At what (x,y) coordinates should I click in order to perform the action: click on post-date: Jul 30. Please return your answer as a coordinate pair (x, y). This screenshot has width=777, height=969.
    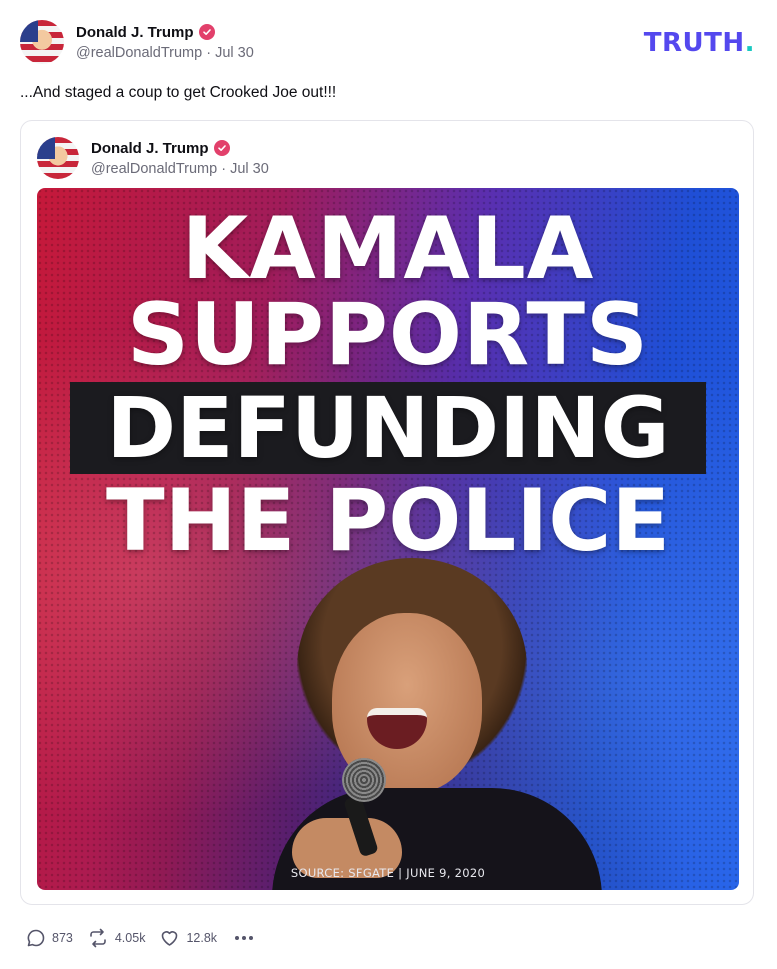
    Looking at the image, I should click on (234, 53).